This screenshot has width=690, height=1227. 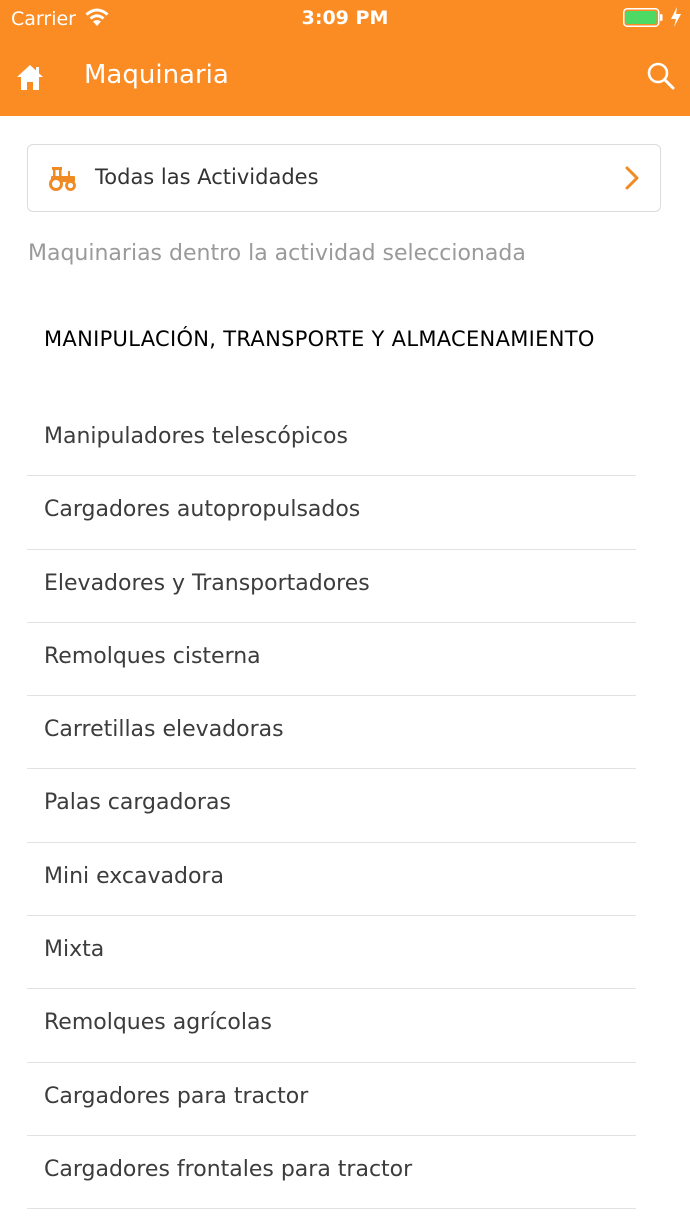 I want to click on list-item: Manipuladores telescópicos, so click(x=331, y=440).